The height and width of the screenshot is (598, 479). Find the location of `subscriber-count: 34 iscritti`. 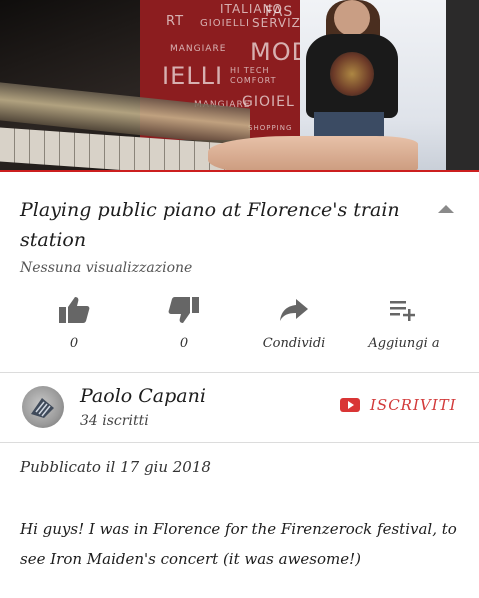

subscriber-count: 34 iscritti is located at coordinates (114, 421).